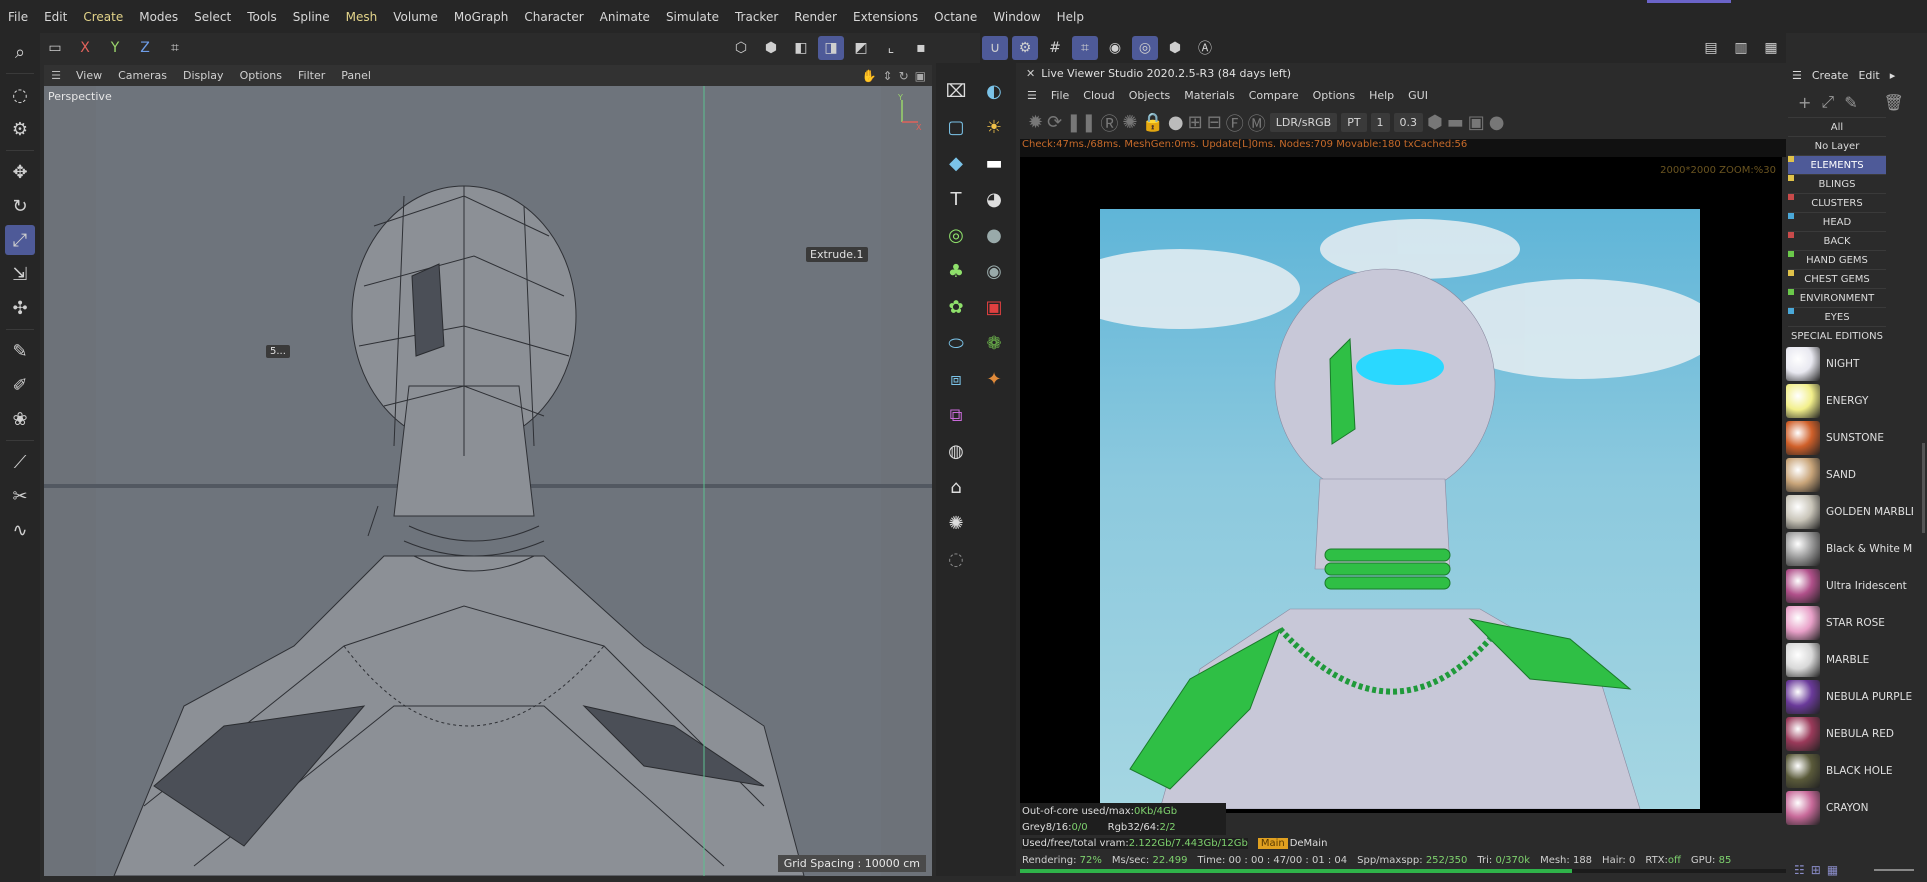 The width and height of the screenshot is (1927, 882). I want to click on octane-area-light-icon: ▬, so click(994, 163).